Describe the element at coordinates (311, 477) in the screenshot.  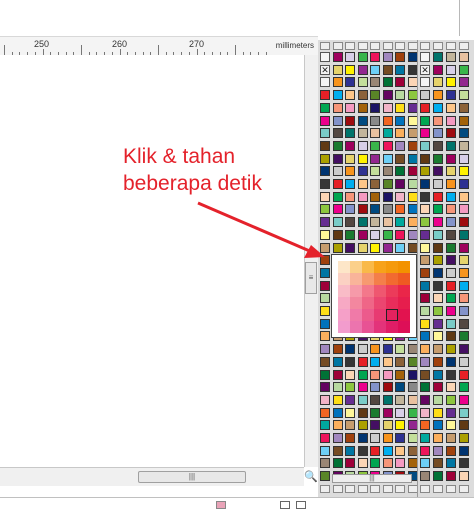
I see `zoom-icon: 🔍` at that location.